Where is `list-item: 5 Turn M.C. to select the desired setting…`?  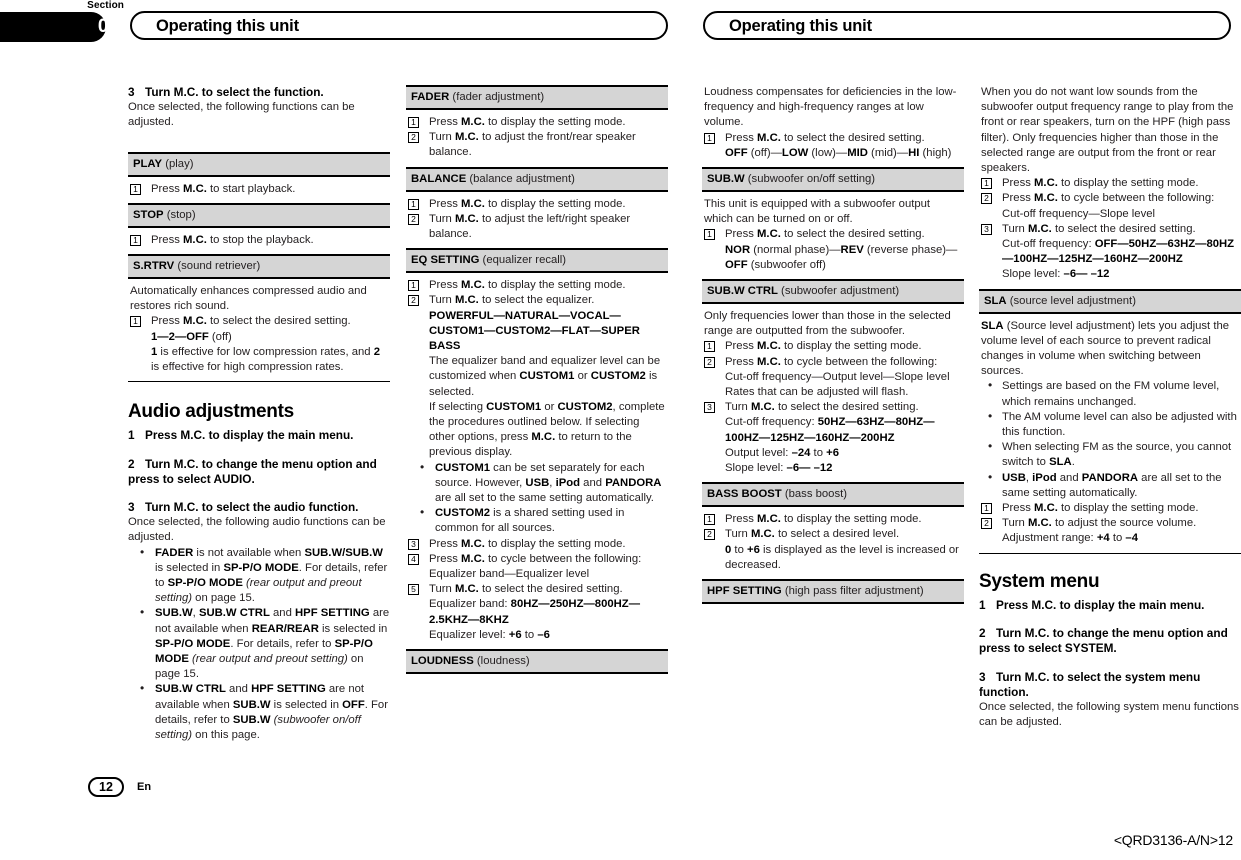 list-item: 5 Turn M.C. to select the desired setting… is located at coordinates (537, 589).